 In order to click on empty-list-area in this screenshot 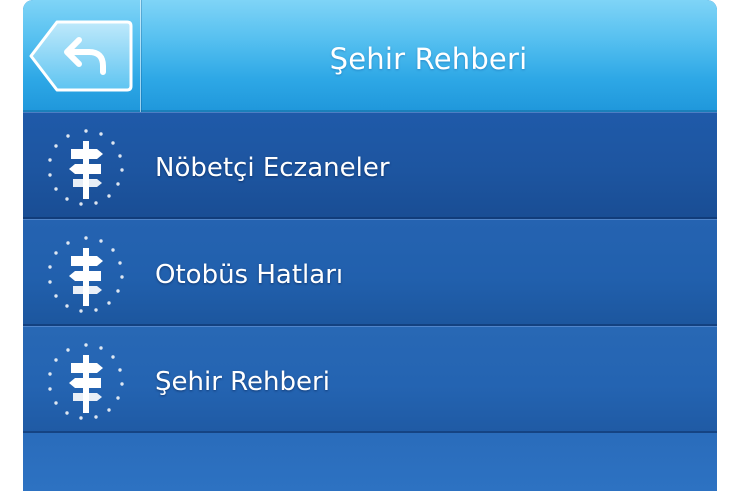, I will do `click(370, 462)`.